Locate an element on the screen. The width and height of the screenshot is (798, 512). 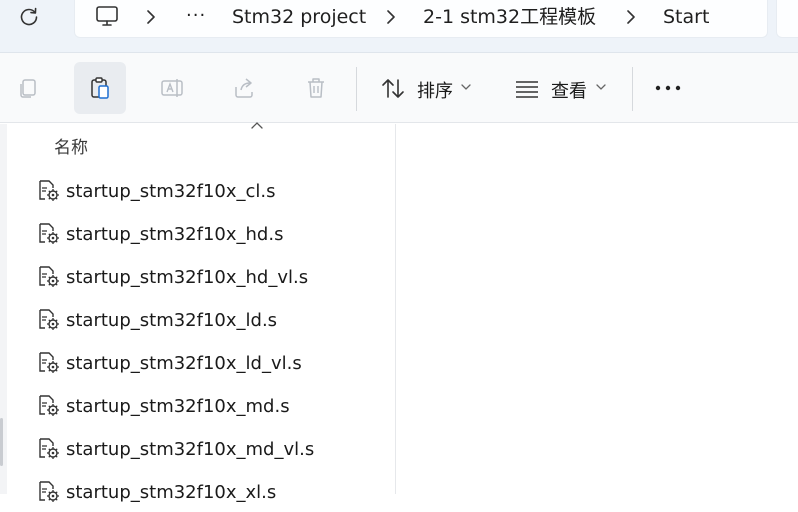
file-name: startup_stm32f10x_hd_vl.s is located at coordinates (187, 277).